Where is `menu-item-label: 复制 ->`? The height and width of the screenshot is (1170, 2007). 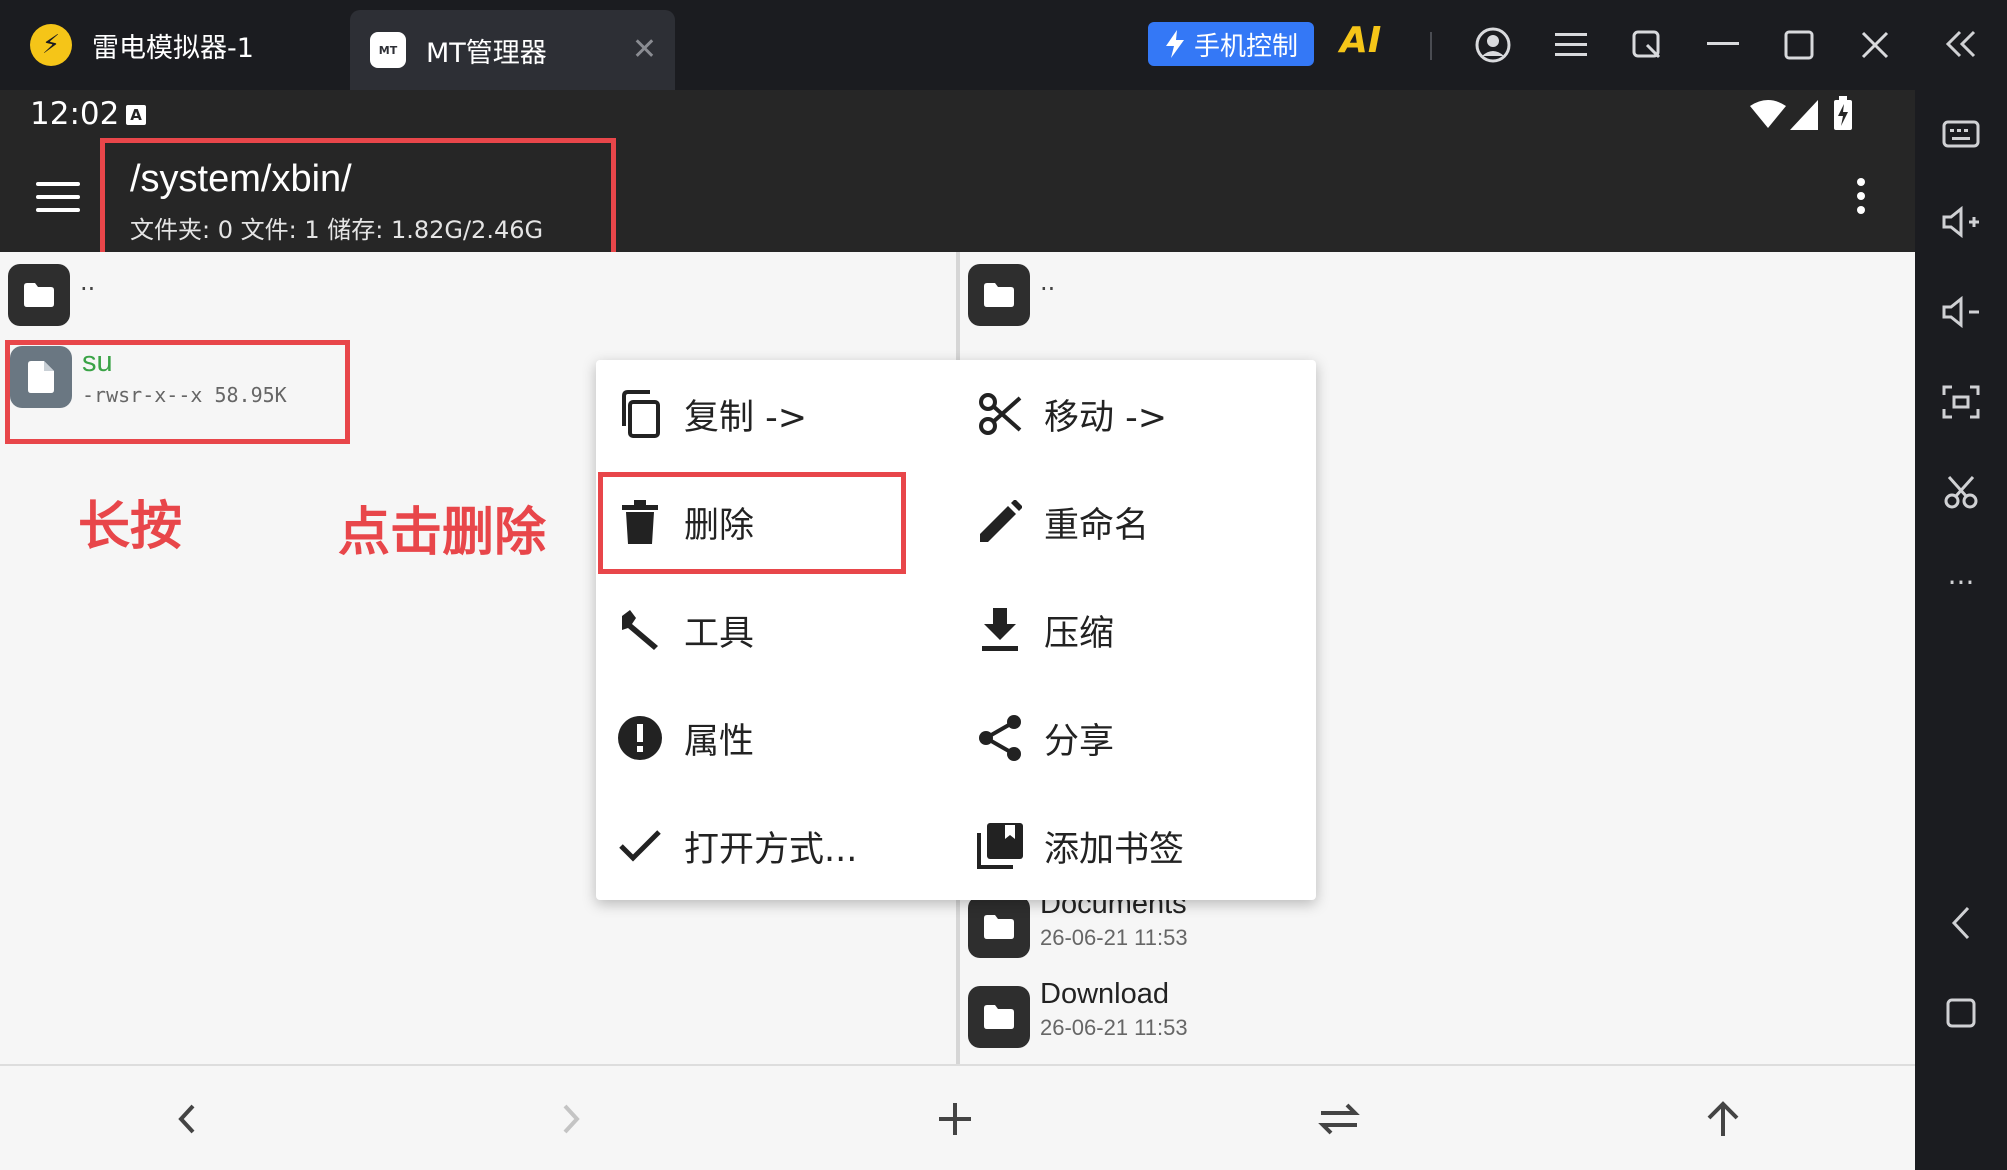
menu-item-label: 复制 -> is located at coordinates (746, 417).